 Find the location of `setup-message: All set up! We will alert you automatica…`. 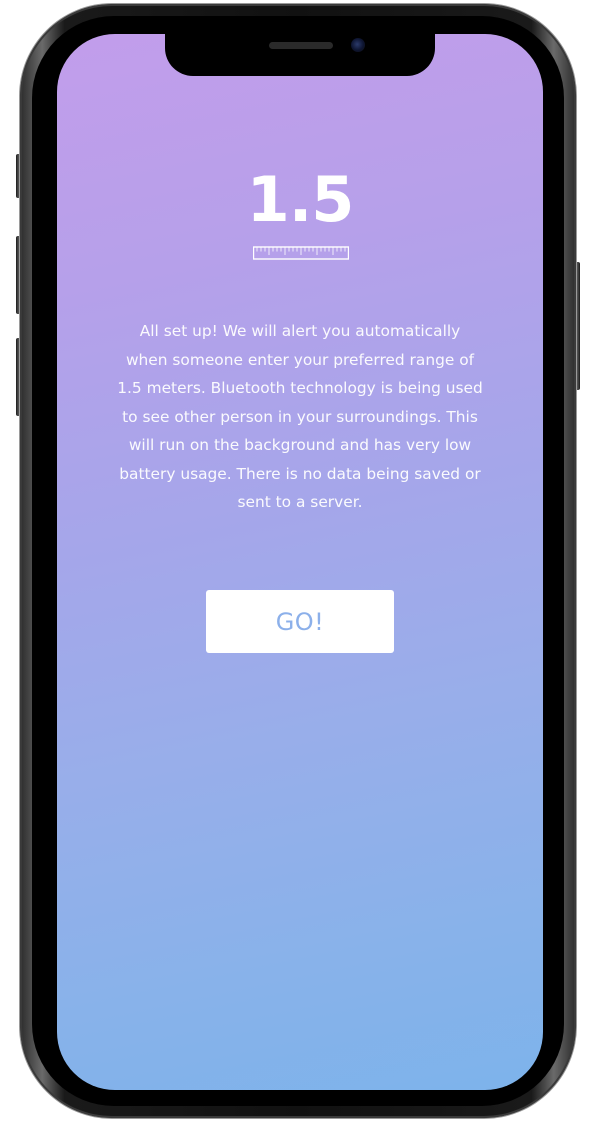

setup-message: All set up! We will alert you automatica… is located at coordinates (300, 416).